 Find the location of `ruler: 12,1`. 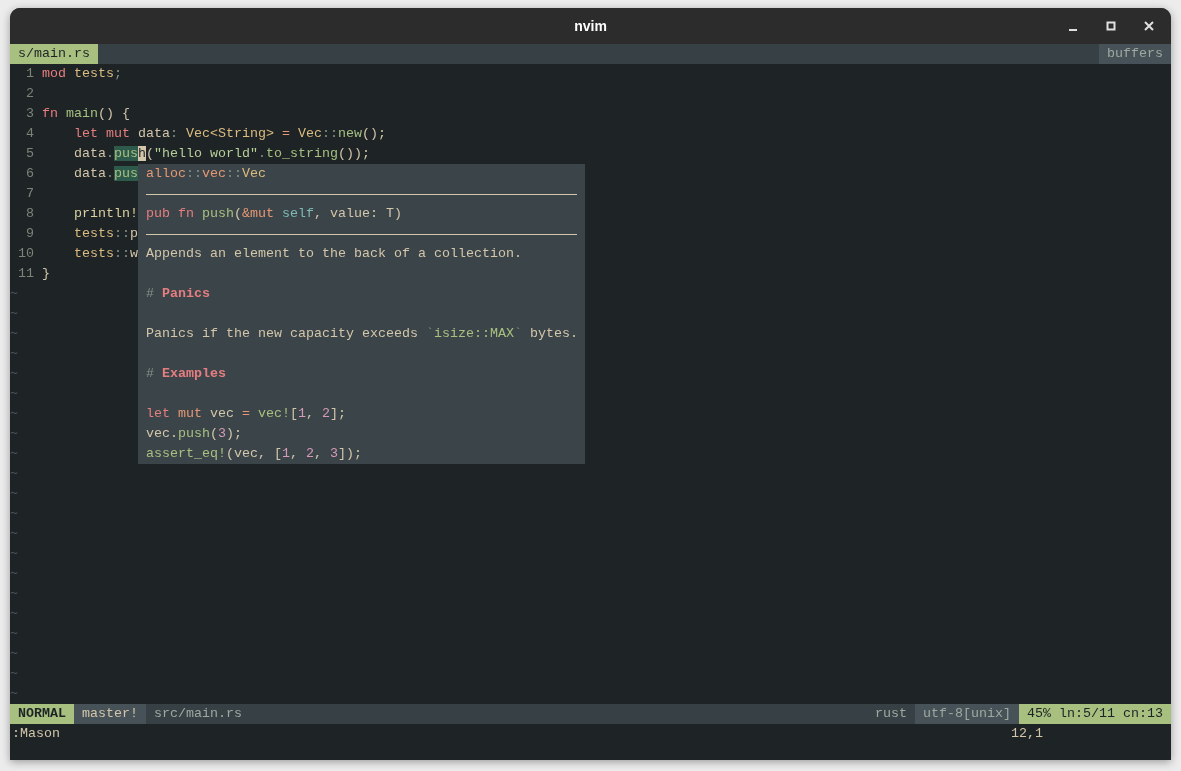

ruler: 12,1 is located at coordinates (1027, 734).